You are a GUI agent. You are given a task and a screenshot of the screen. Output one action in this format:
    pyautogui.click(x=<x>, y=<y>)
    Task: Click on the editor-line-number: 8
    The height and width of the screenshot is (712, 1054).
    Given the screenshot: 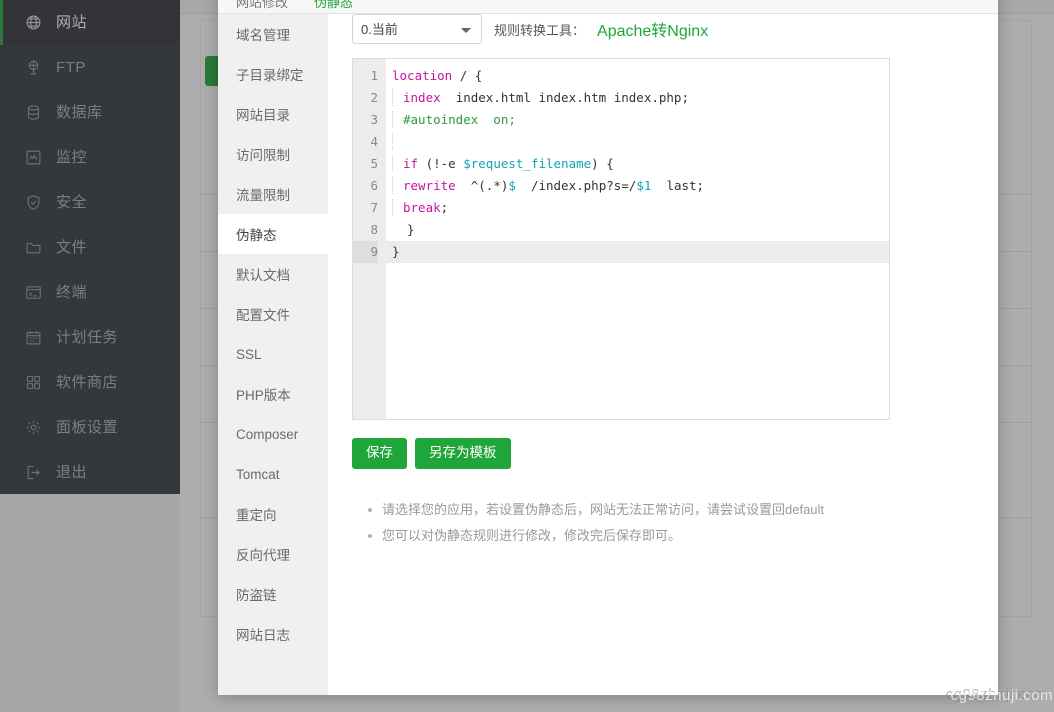 What is the action you would take?
    pyautogui.click(x=374, y=229)
    